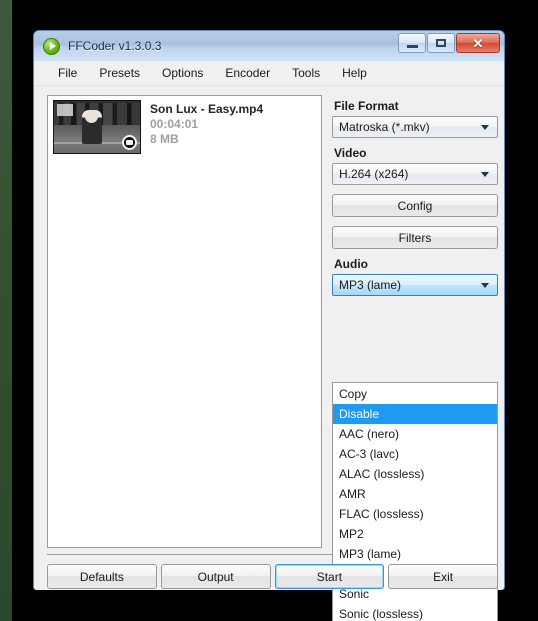  I want to click on dropdown-option: FLAC (lossless), so click(415, 514).